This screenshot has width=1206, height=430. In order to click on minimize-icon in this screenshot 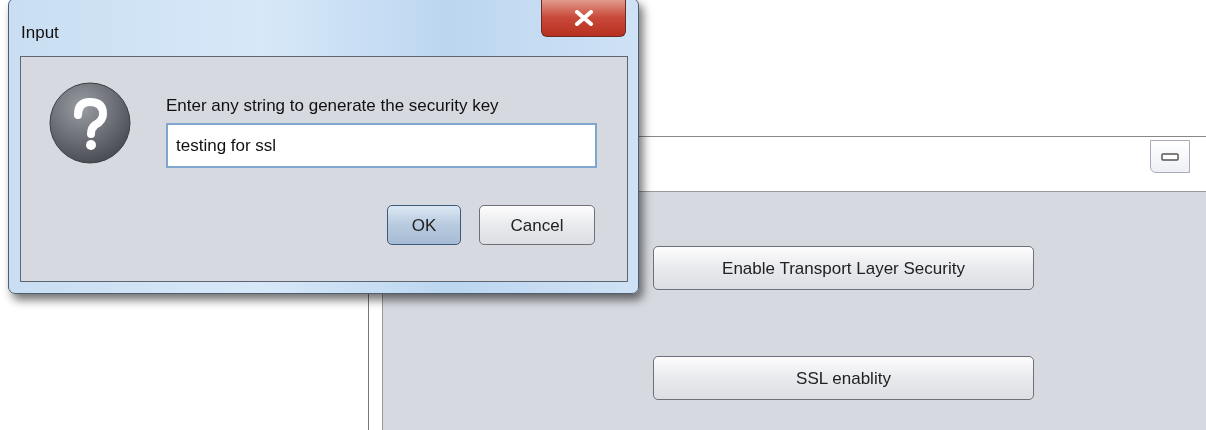, I will do `click(1170, 156)`.